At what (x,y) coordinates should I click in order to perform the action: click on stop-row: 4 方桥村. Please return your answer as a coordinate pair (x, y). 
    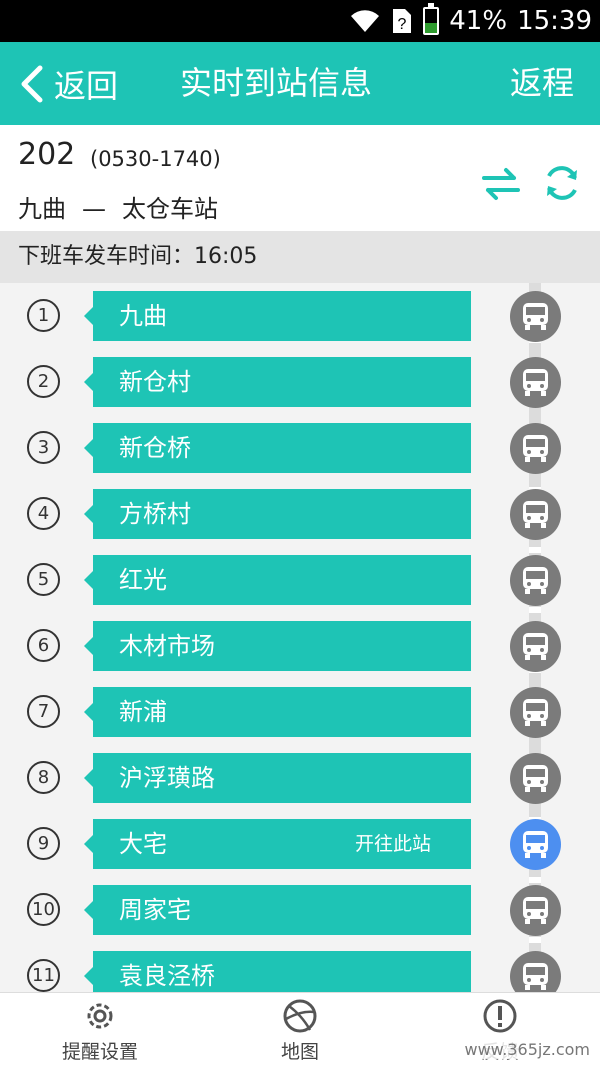
    Looking at the image, I should click on (300, 514).